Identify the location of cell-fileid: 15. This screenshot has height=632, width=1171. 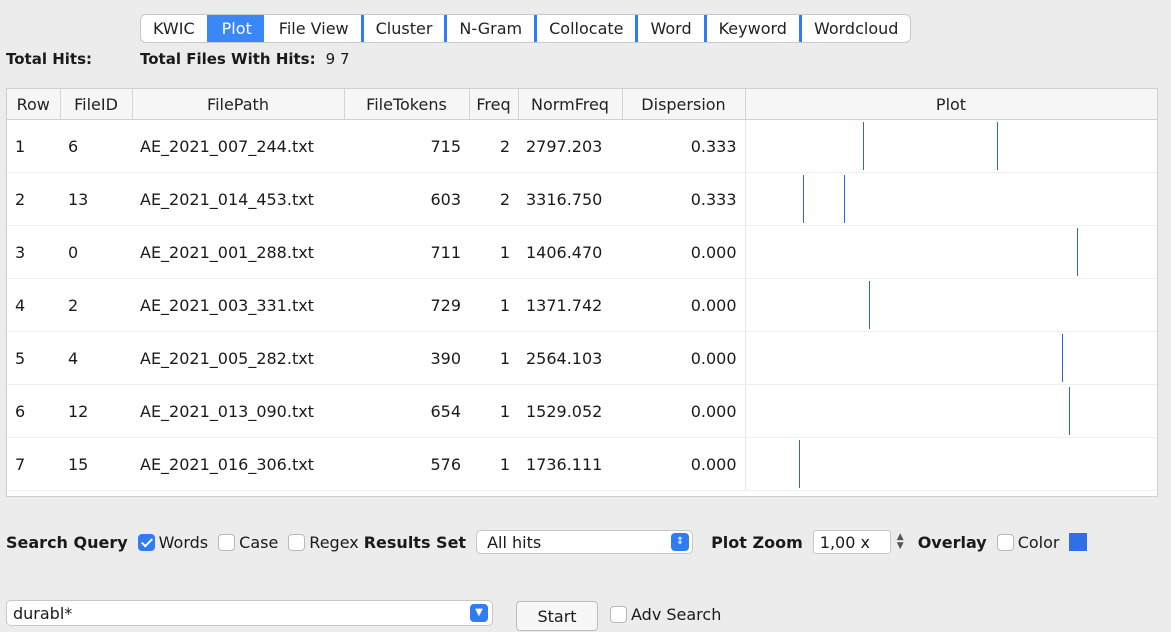
(96, 464).